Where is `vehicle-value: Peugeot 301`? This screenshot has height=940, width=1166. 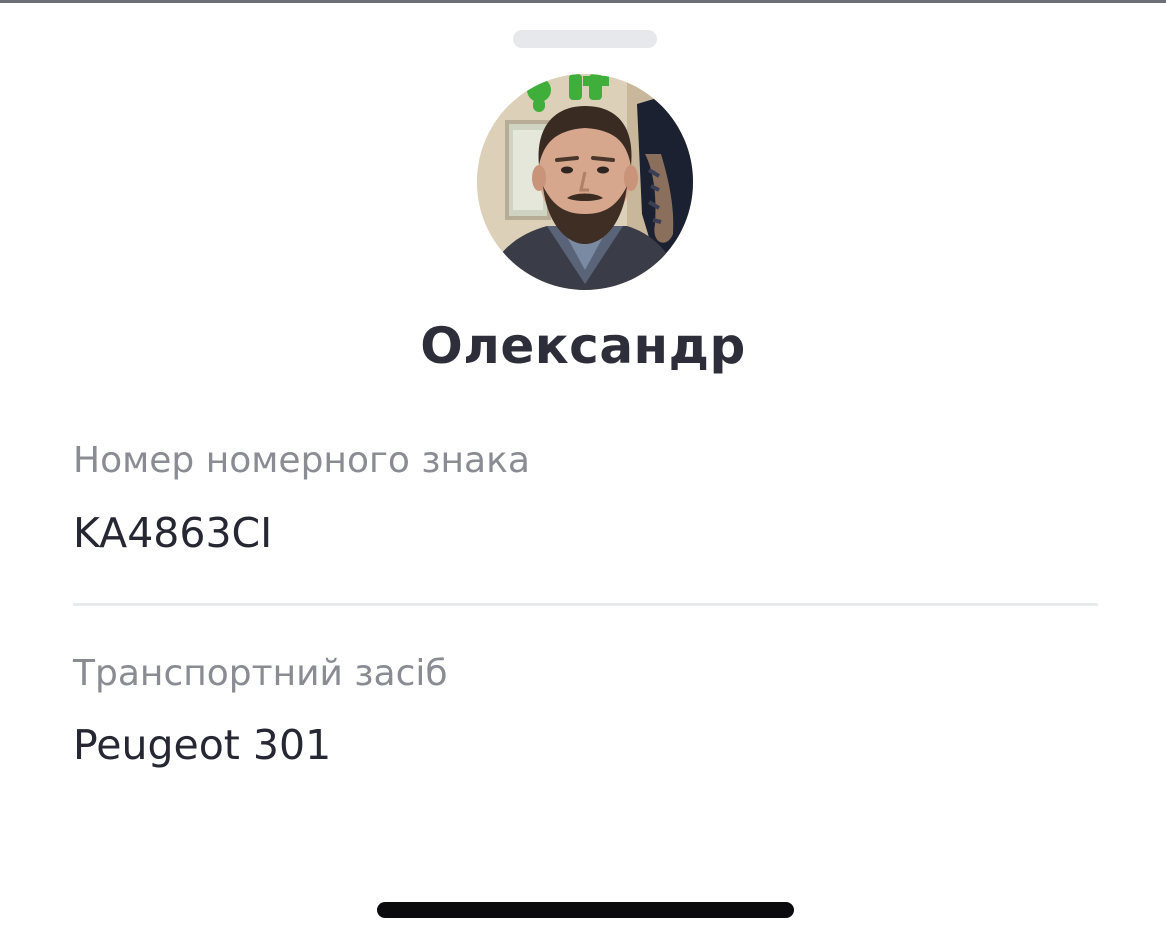
vehicle-value: Peugeot 301 is located at coordinates (202, 745).